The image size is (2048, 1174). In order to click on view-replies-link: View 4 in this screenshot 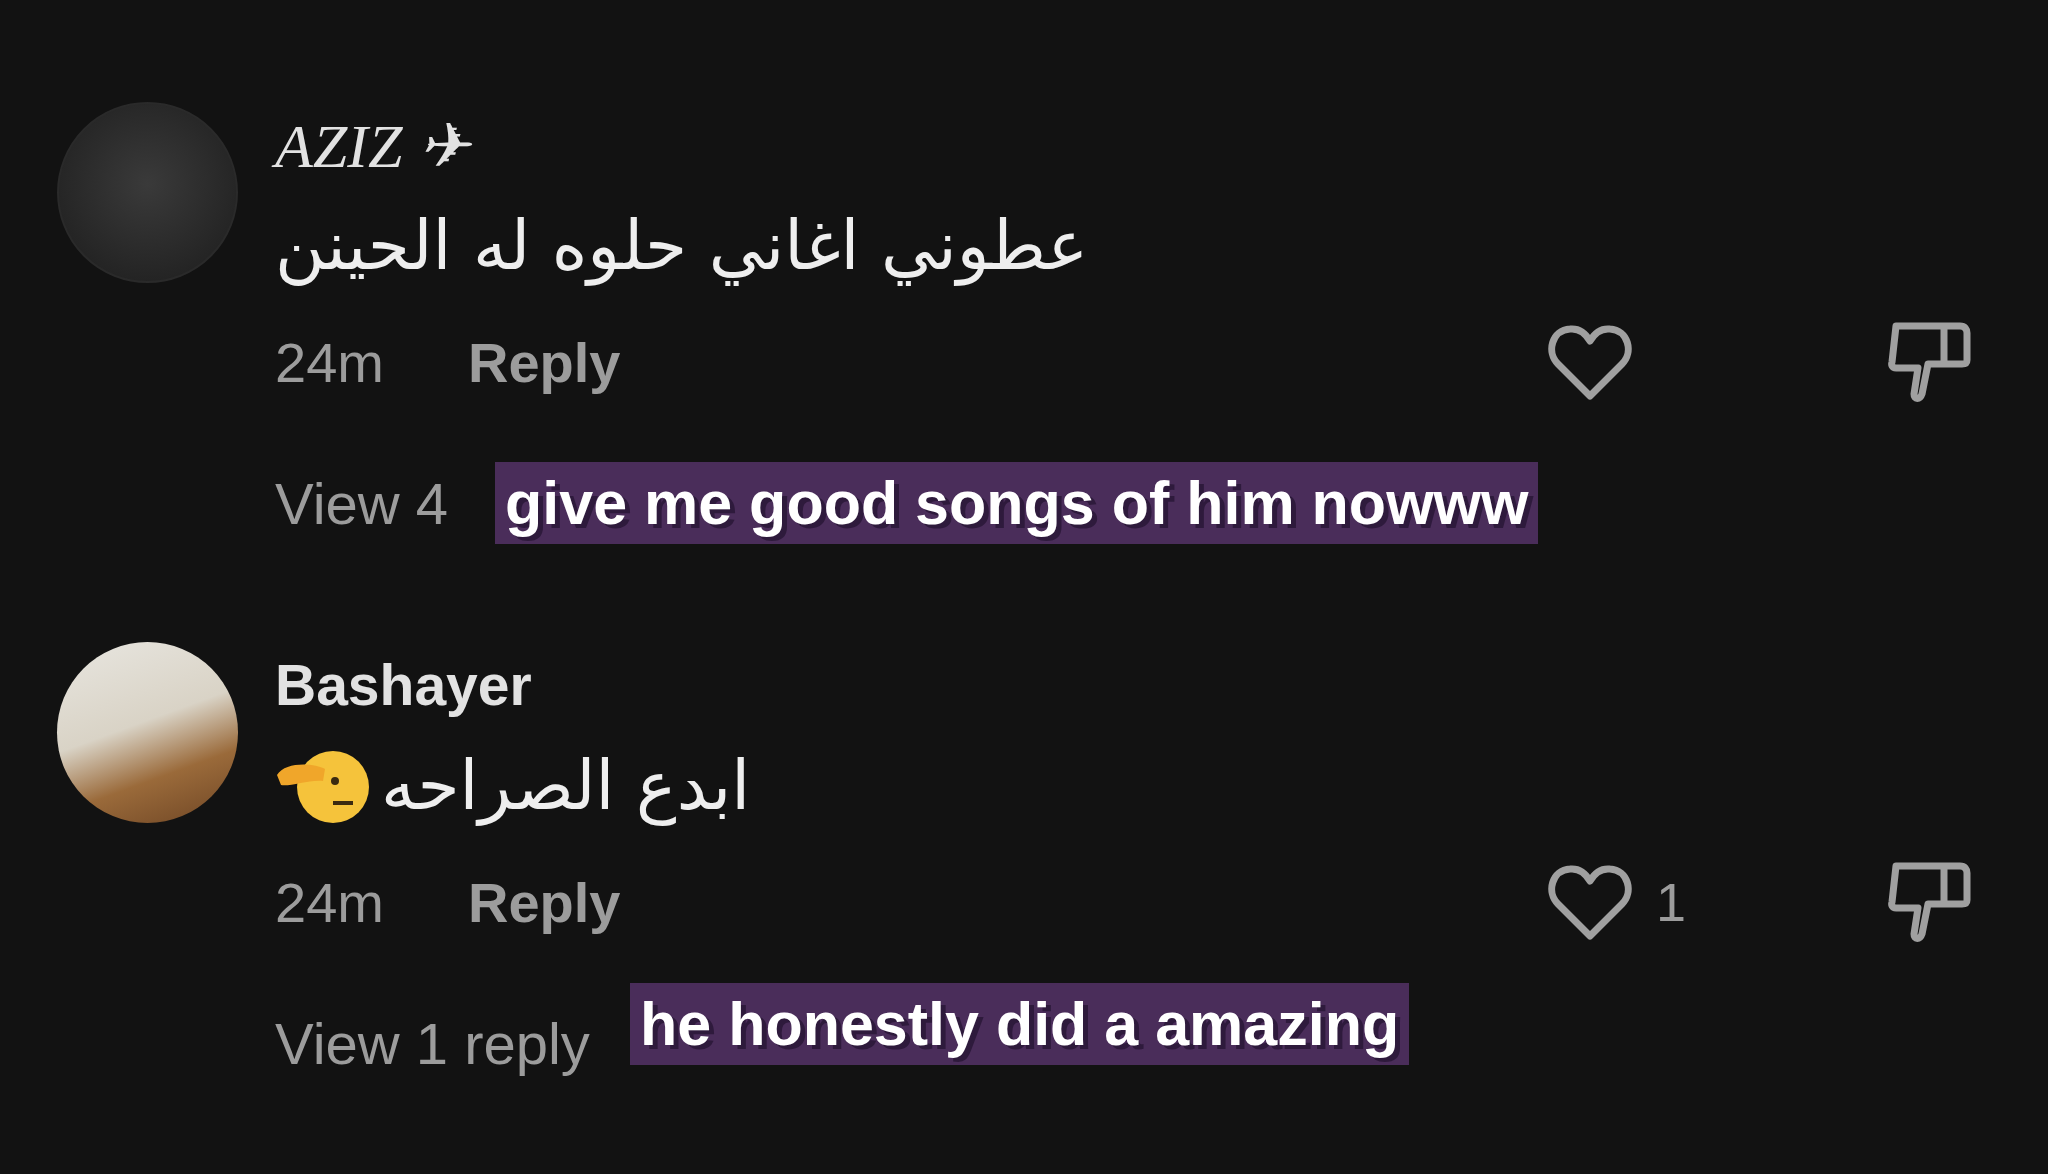, I will do `click(362, 503)`.